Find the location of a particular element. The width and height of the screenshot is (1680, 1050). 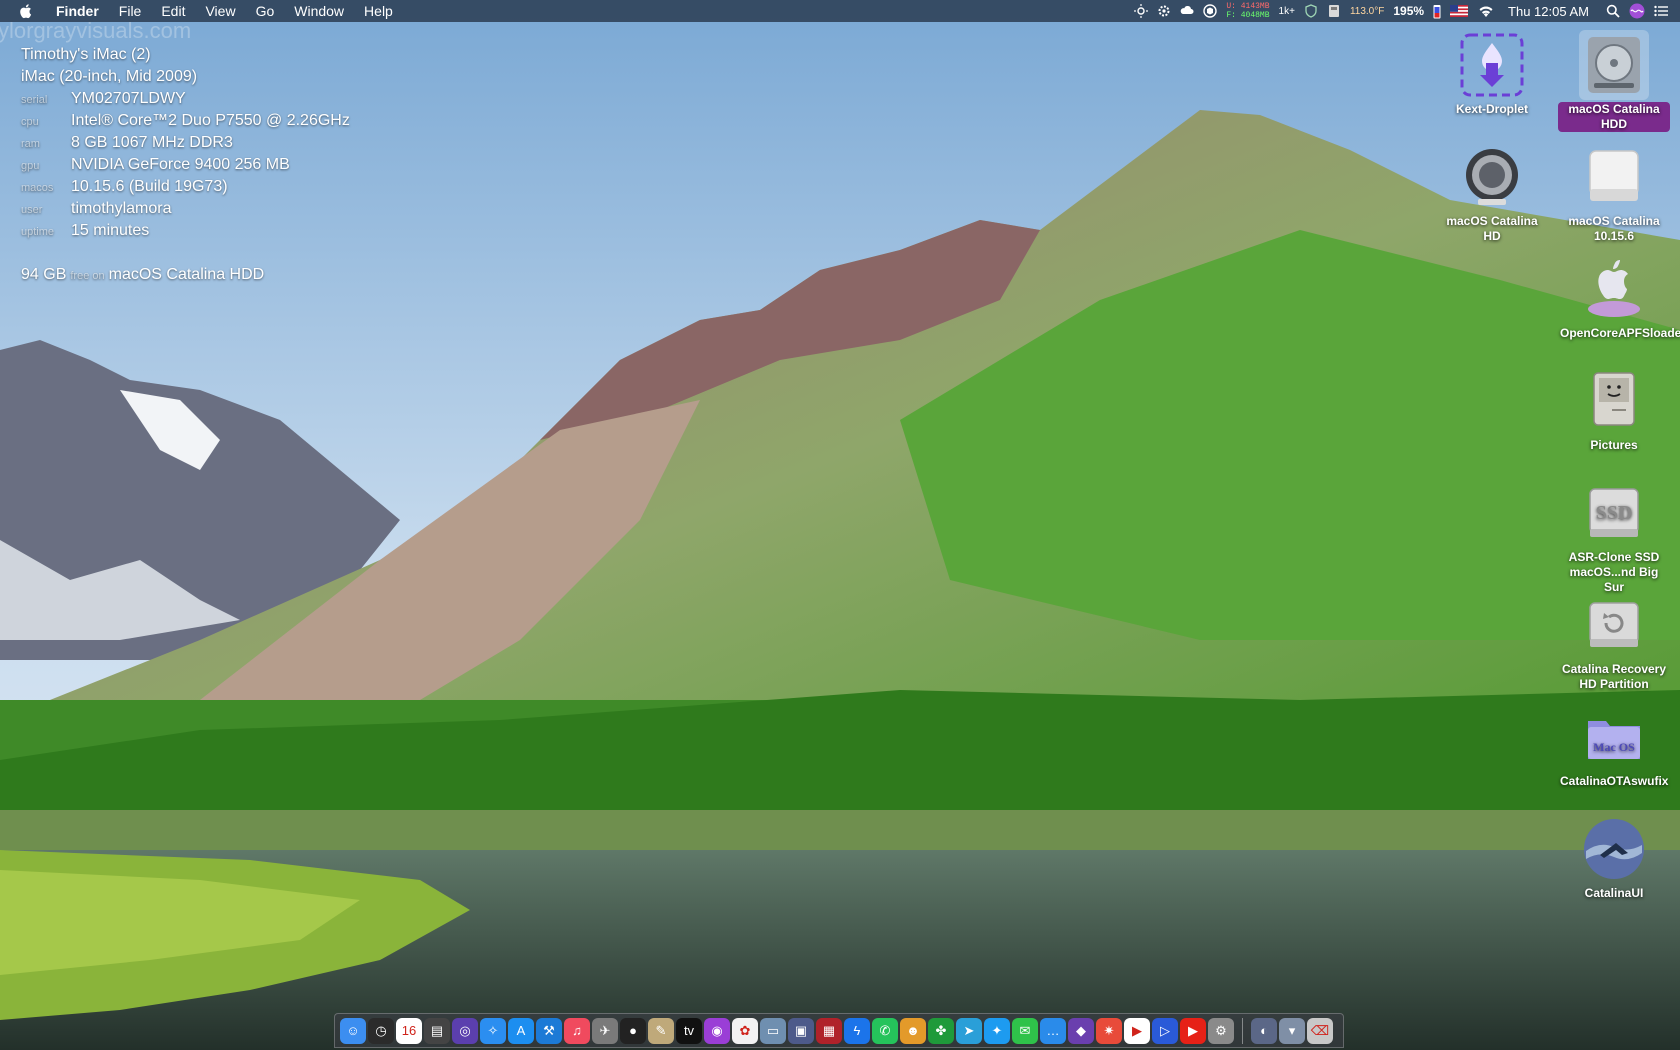

popcorn-icon: ✷ is located at coordinates (1109, 1030).